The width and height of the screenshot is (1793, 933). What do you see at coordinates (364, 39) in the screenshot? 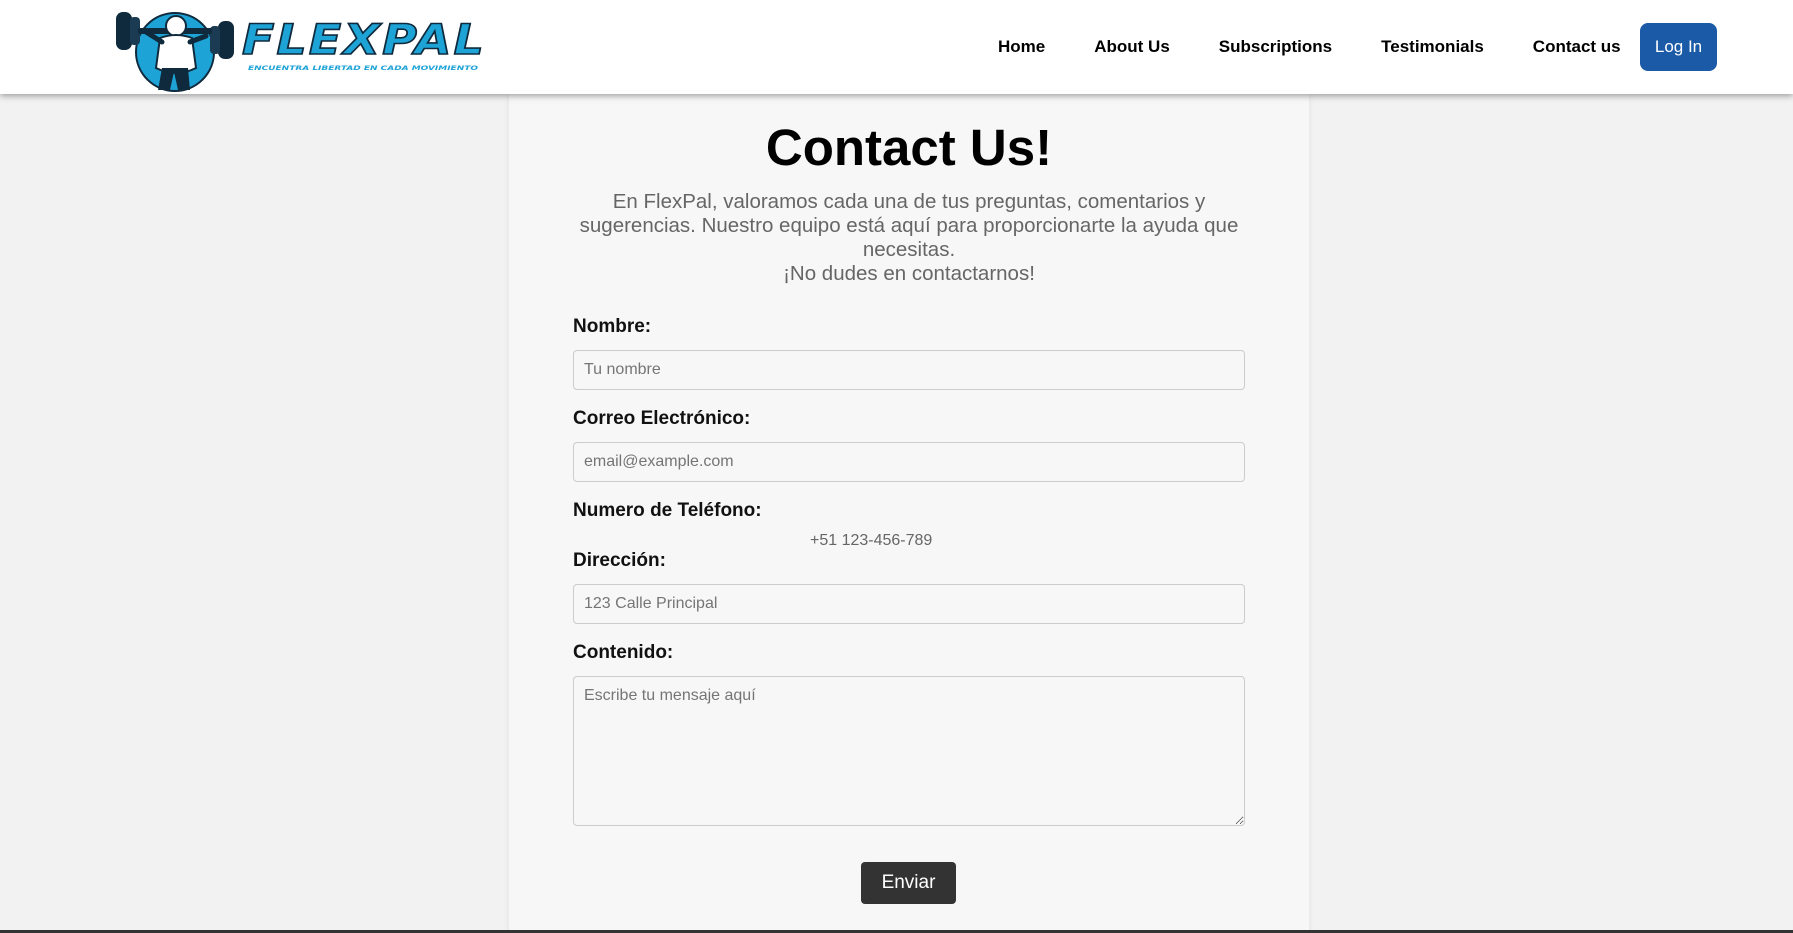
I see `svg-text: FLEXPAL` at bounding box center [364, 39].